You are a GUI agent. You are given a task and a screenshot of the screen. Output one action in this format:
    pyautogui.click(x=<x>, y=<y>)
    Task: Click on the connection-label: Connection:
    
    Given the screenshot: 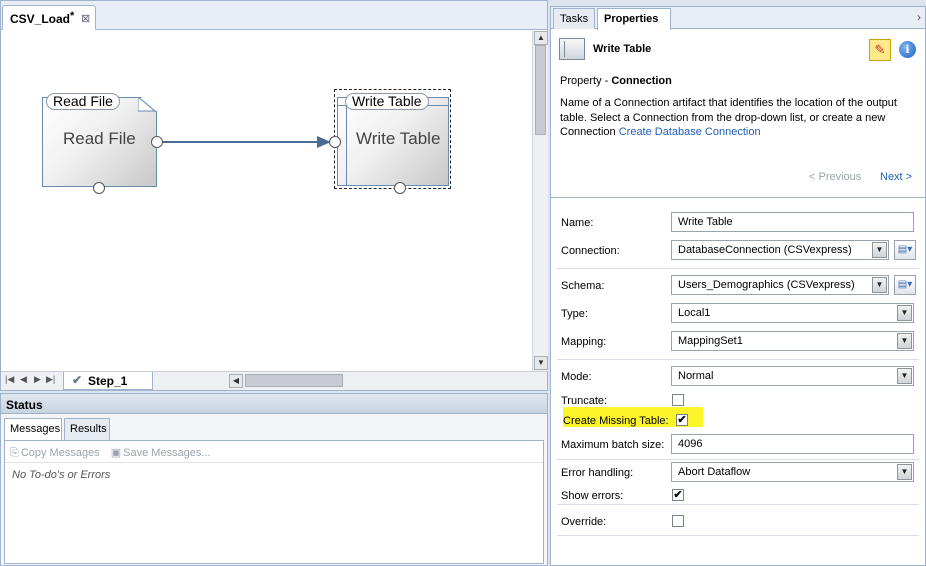 What is the action you would take?
    pyautogui.click(x=590, y=251)
    